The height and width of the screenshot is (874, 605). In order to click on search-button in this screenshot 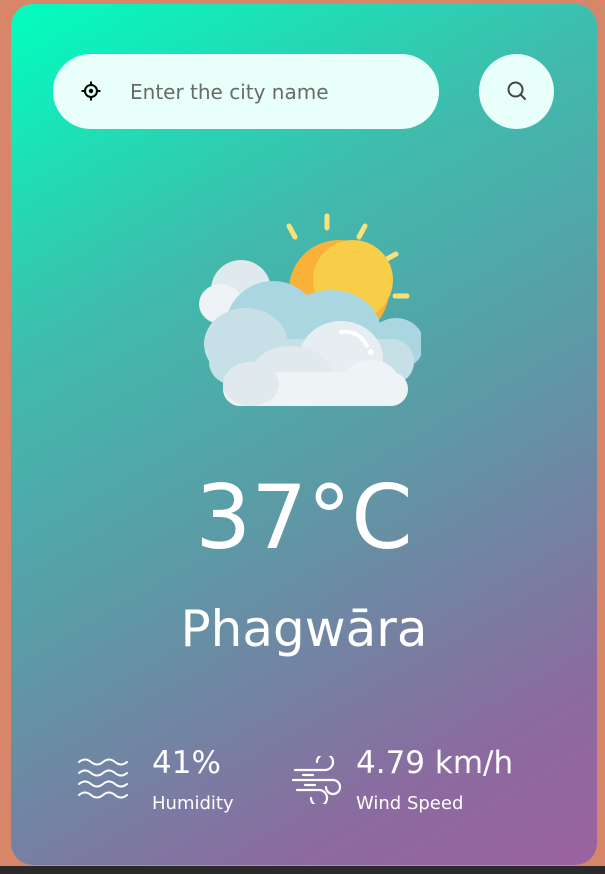, I will do `click(516, 91)`.